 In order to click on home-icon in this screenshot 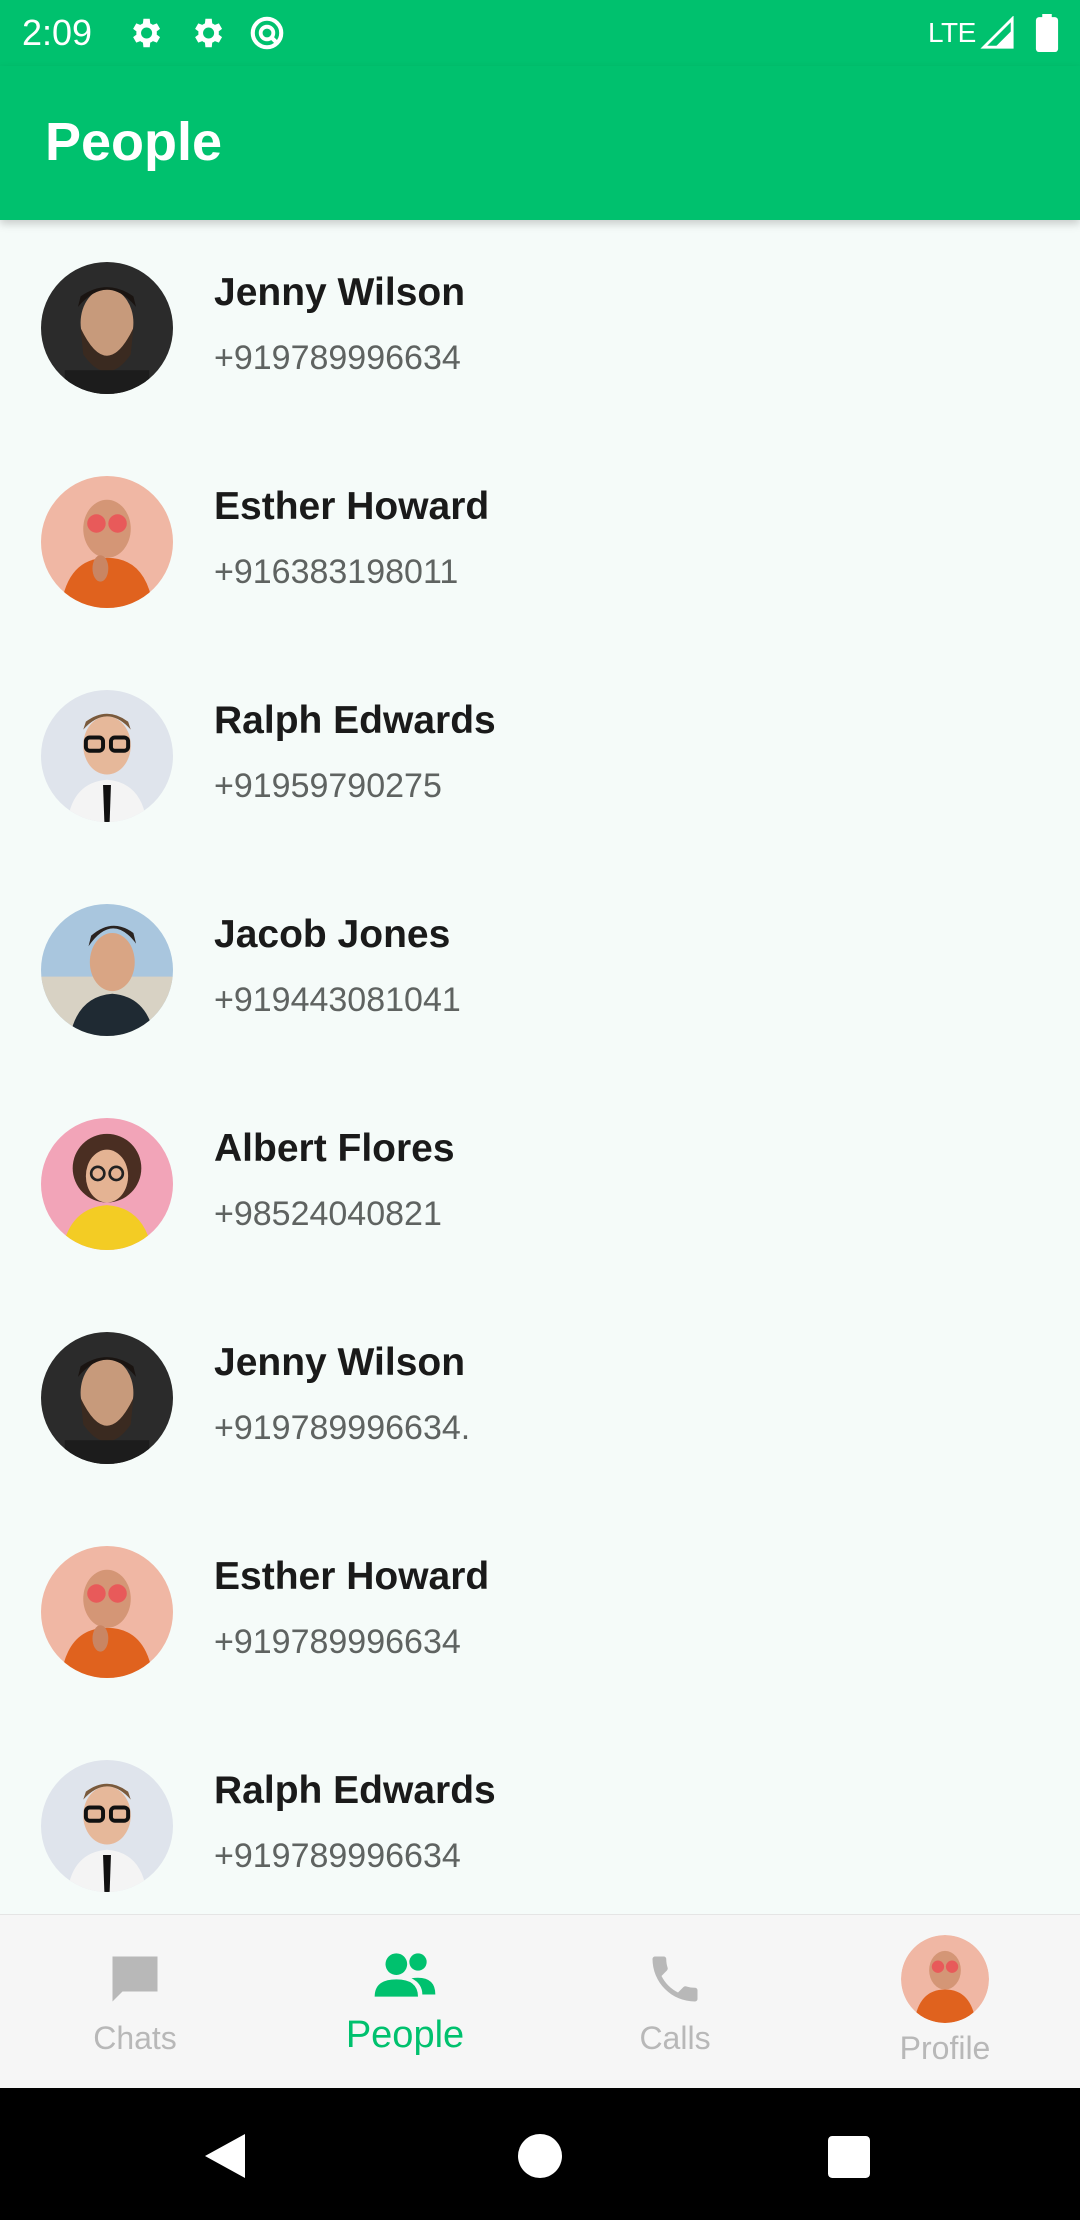, I will do `click(540, 2156)`.